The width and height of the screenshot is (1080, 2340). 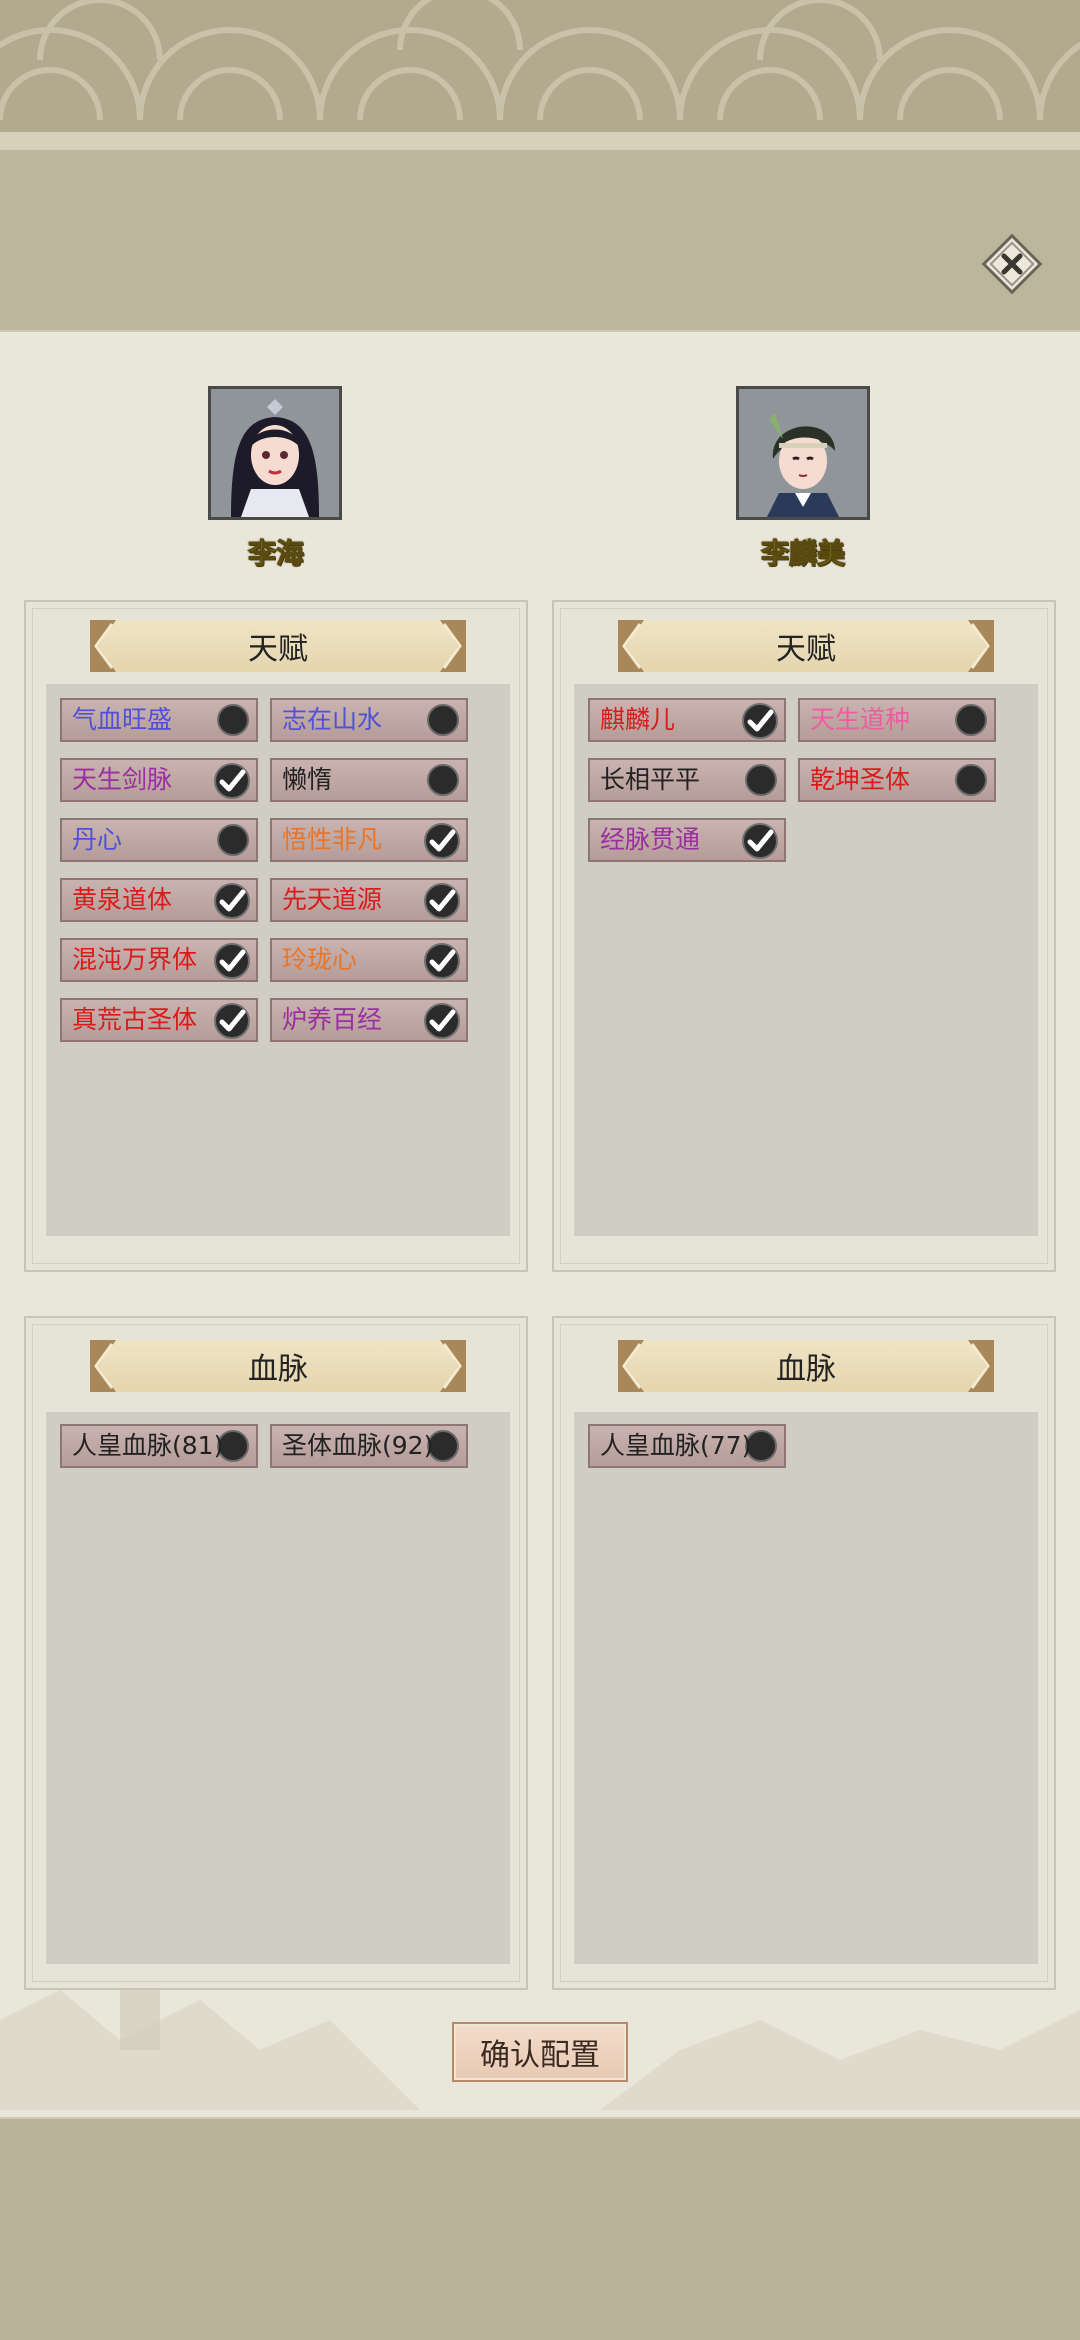 I want to click on top-banner, so click(x=540, y=166).